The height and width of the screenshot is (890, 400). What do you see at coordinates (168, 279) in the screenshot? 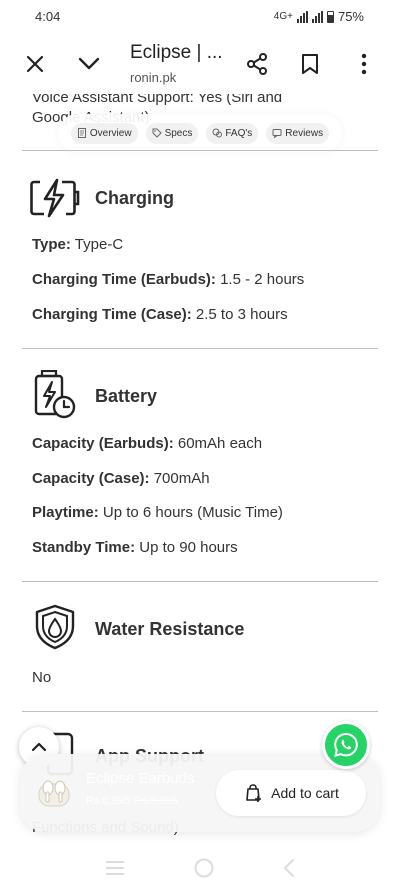
I see `spec-row: Charging Time (Earbuds): 1.5 - 2 hours` at bounding box center [168, 279].